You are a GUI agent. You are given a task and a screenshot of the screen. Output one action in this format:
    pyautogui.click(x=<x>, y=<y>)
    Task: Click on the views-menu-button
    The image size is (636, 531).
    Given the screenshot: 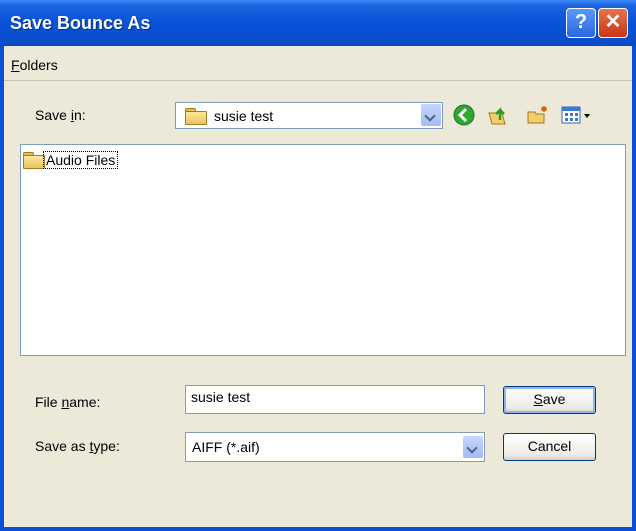 What is the action you would take?
    pyautogui.click(x=580, y=115)
    